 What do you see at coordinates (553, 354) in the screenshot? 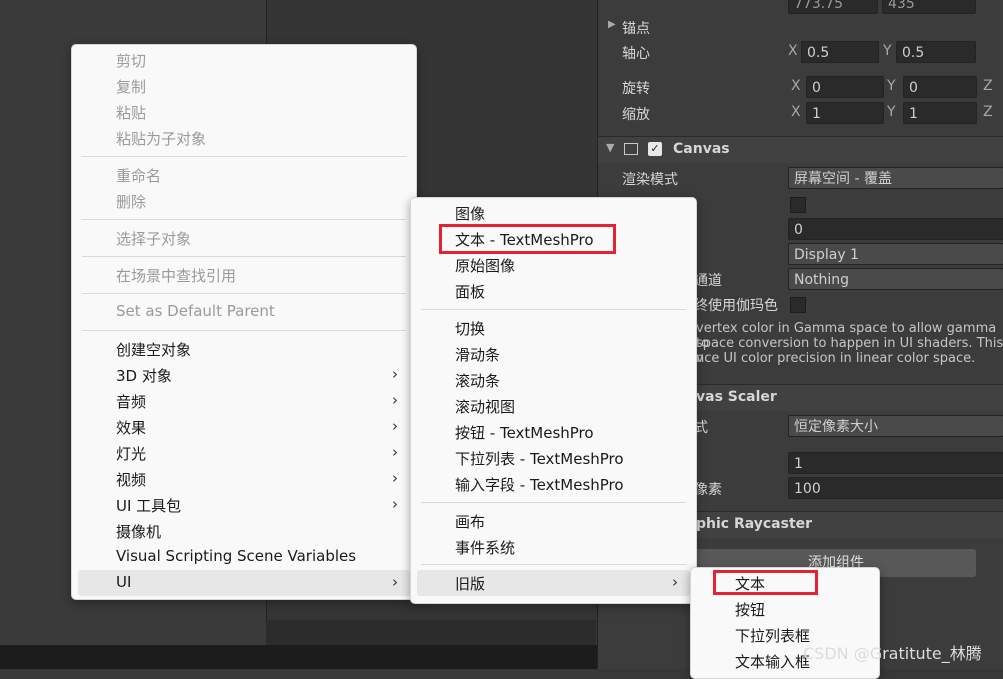
I see `ui-menu-item-5: 滑动条` at bounding box center [553, 354].